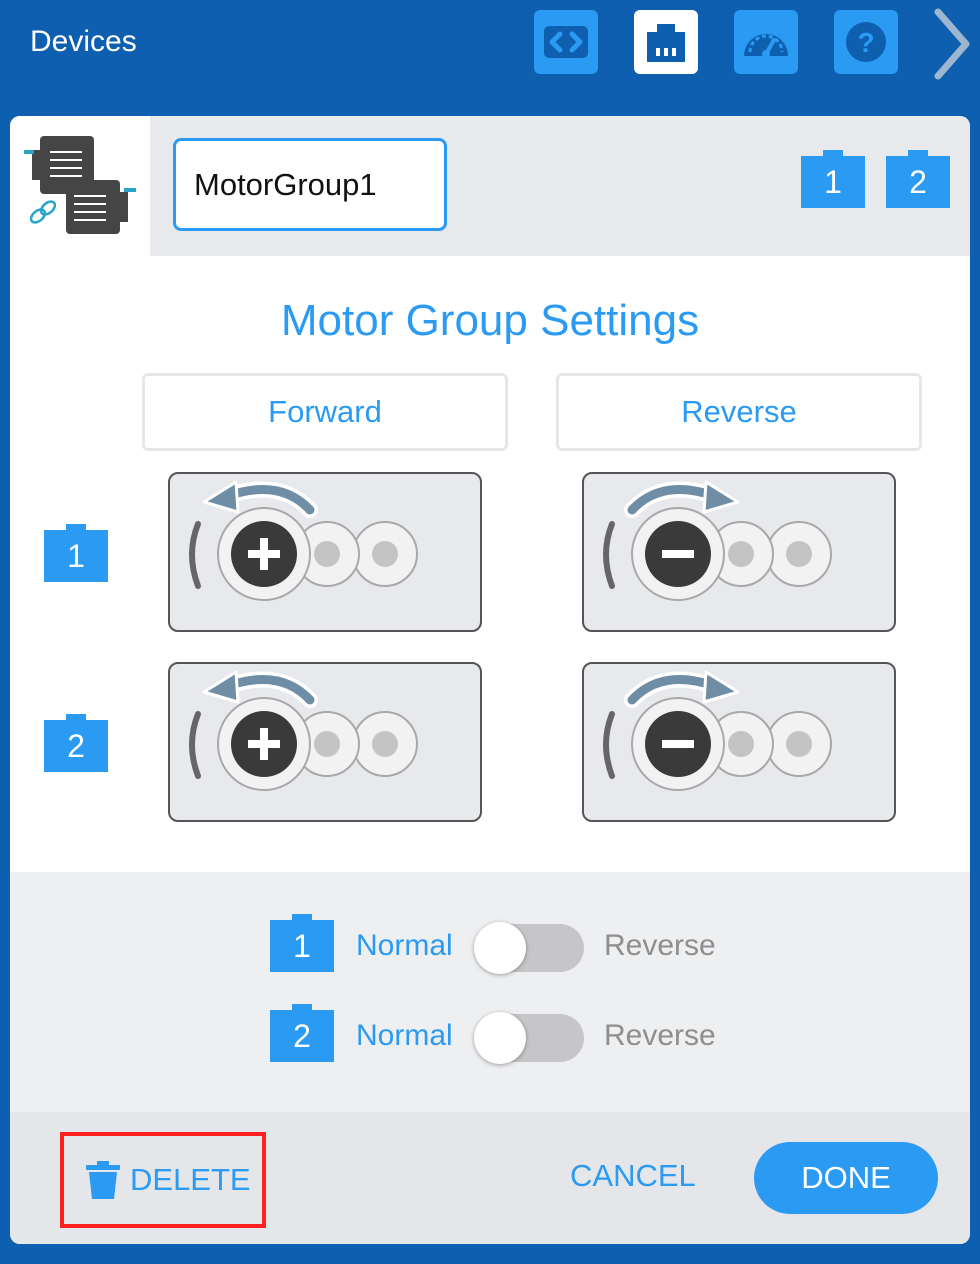 This screenshot has height=1264, width=980. What do you see at coordinates (325, 412) in the screenshot?
I see `forward-button: Forward` at bounding box center [325, 412].